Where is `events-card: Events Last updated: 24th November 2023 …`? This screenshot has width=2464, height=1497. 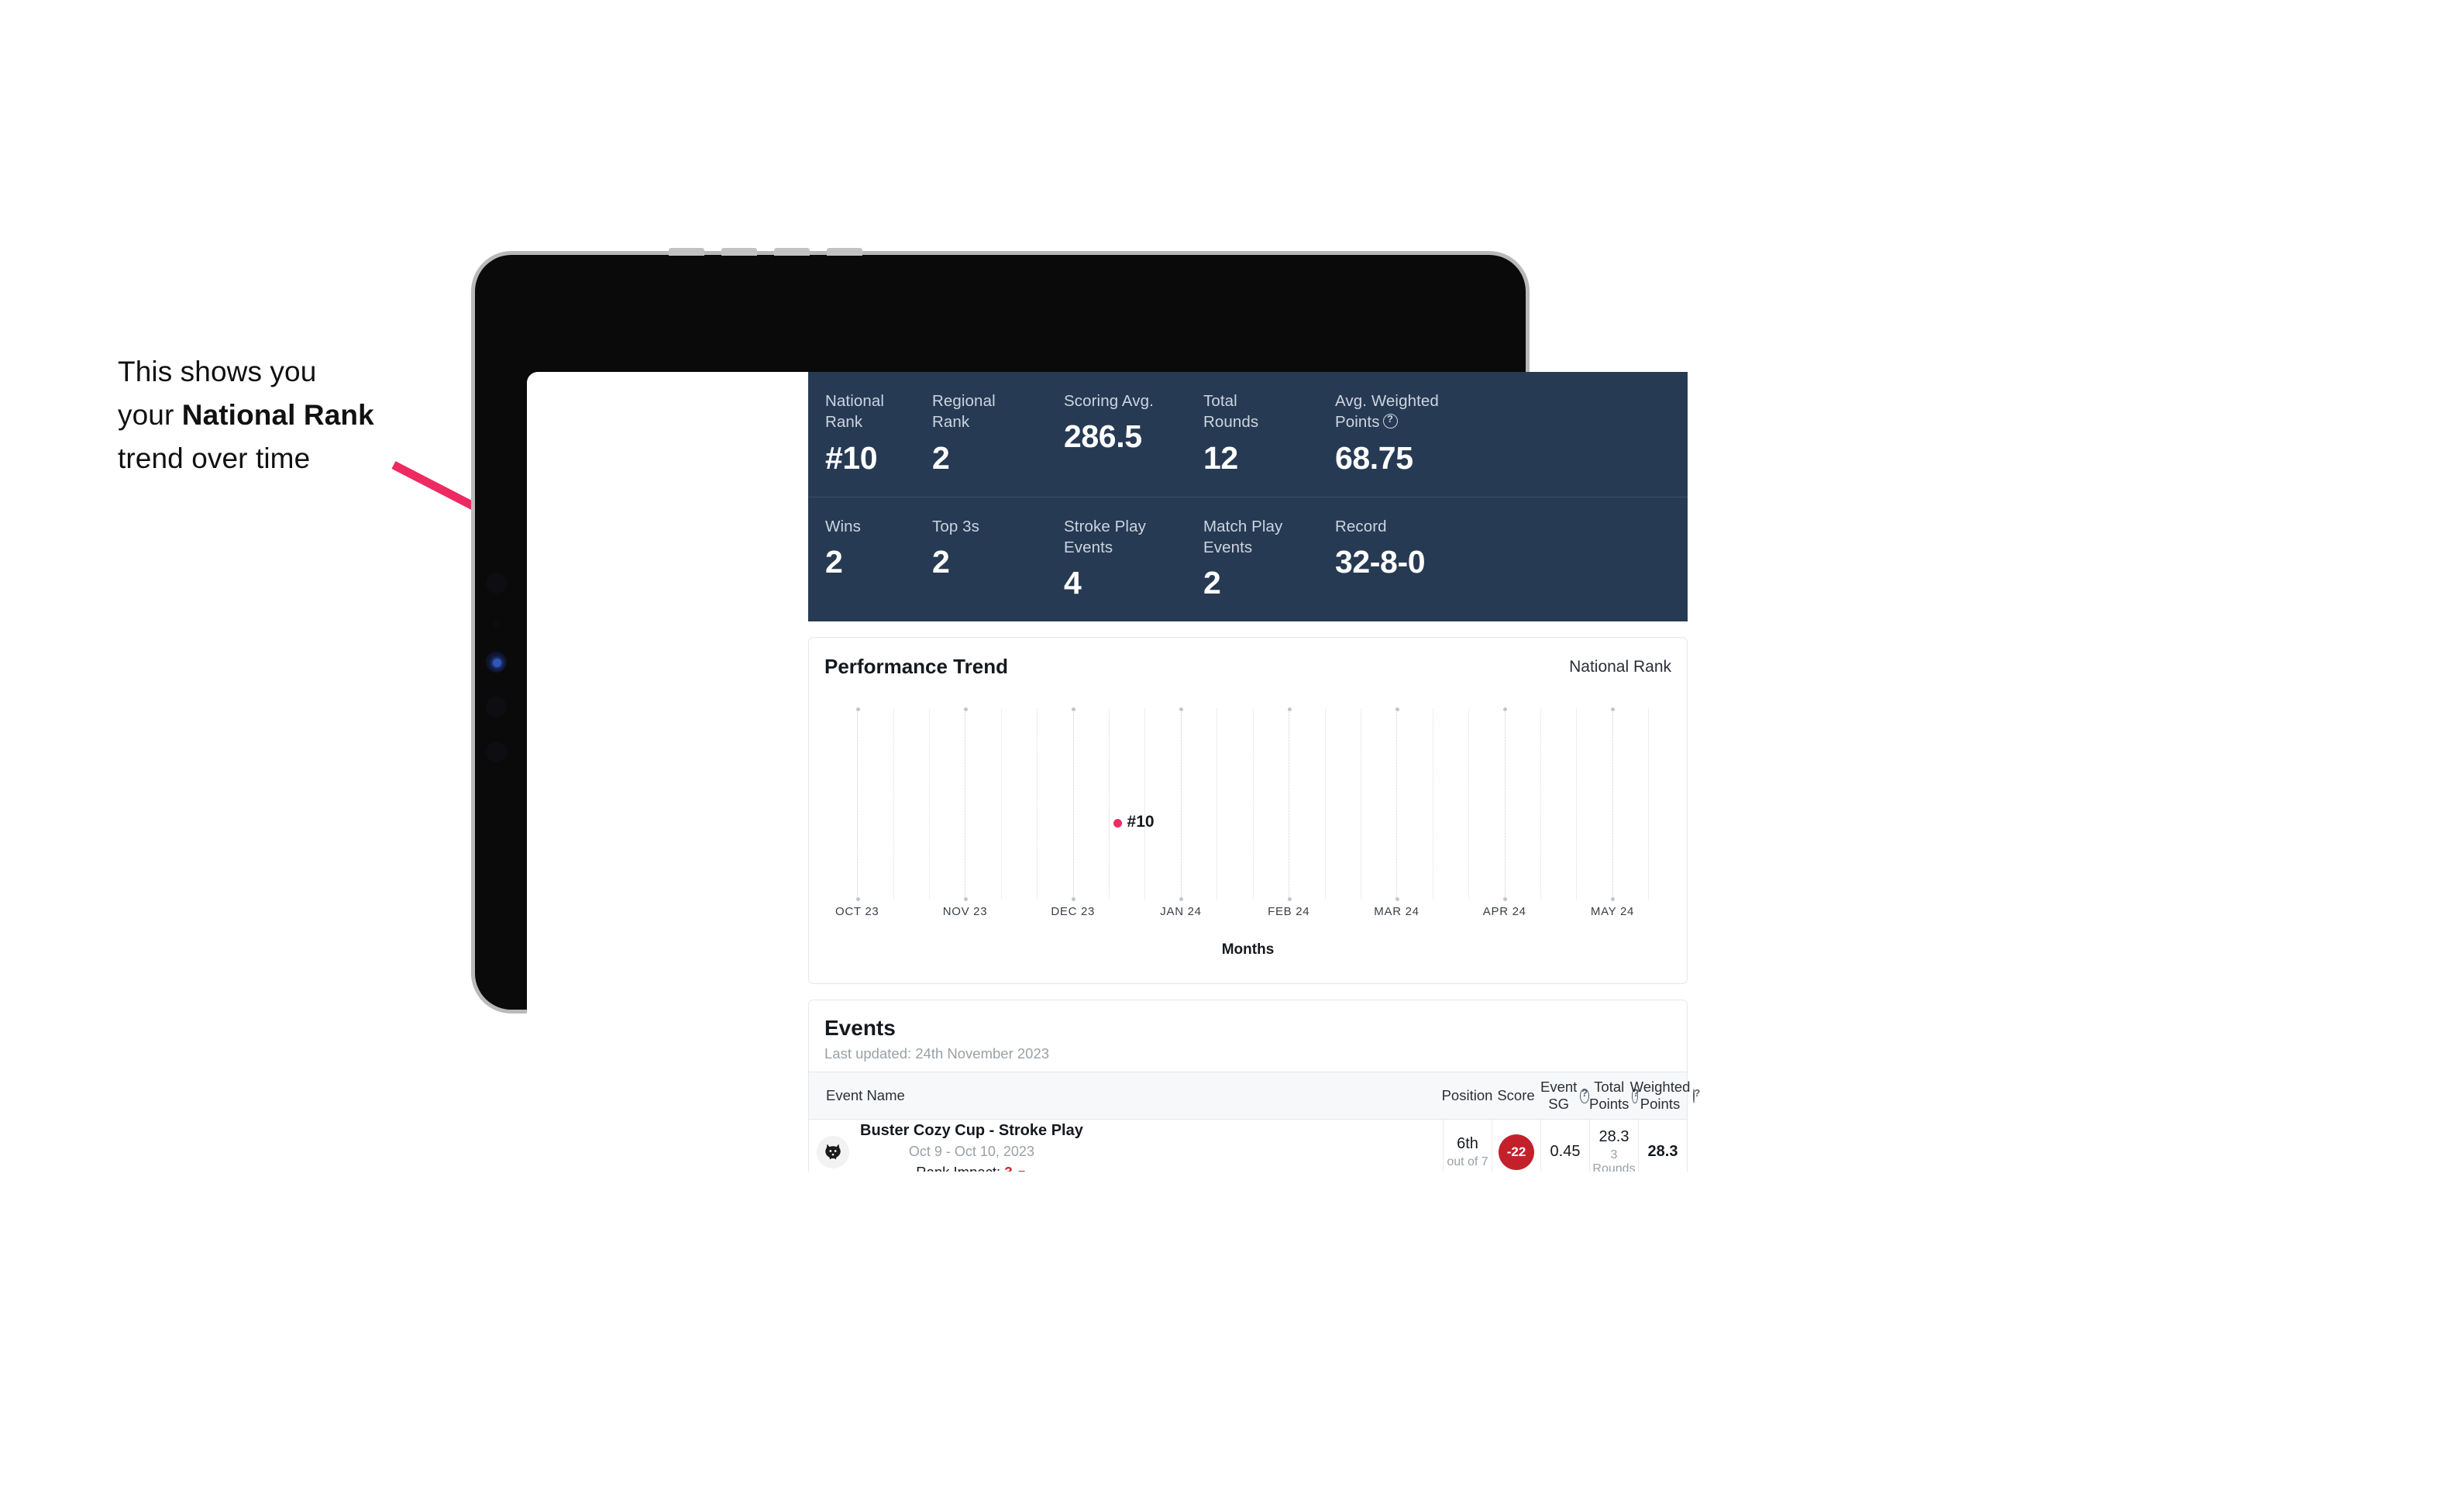
events-card: Events Last updated: 24th November 2023 … is located at coordinates (1251, 1086).